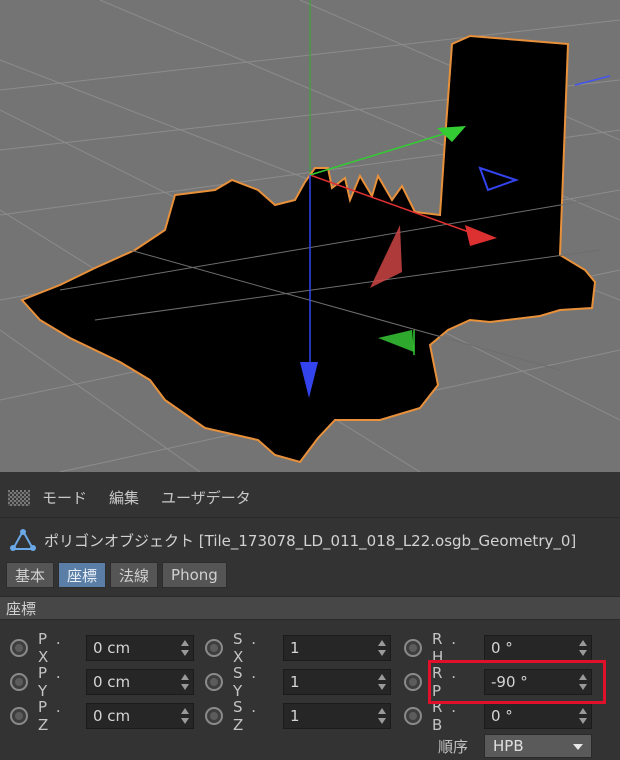  What do you see at coordinates (583, 682) in the screenshot?
I see `rp-stepper-icon` at bounding box center [583, 682].